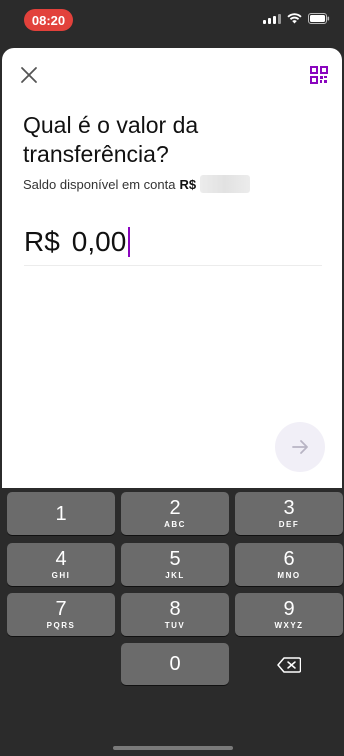 This screenshot has width=344, height=756. What do you see at coordinates (319, 18) in the screenshot?
I see `battery-icon` at bounding box center [319, 18].